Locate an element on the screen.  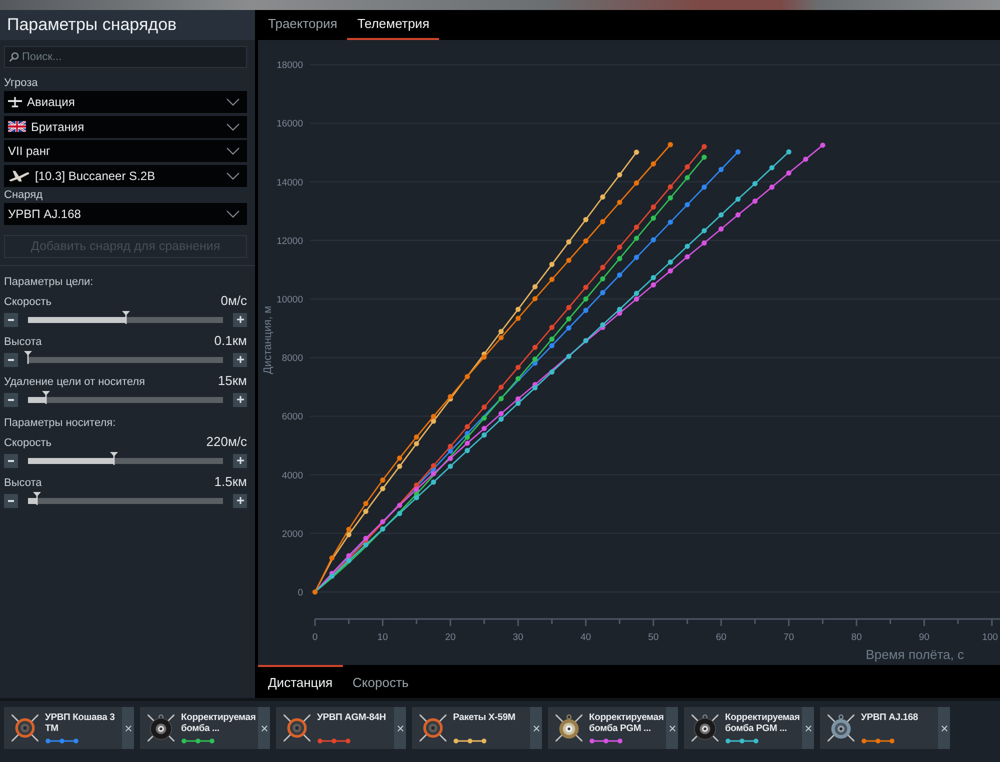
dropdown: Авиация is located at coordinates (125, 102).